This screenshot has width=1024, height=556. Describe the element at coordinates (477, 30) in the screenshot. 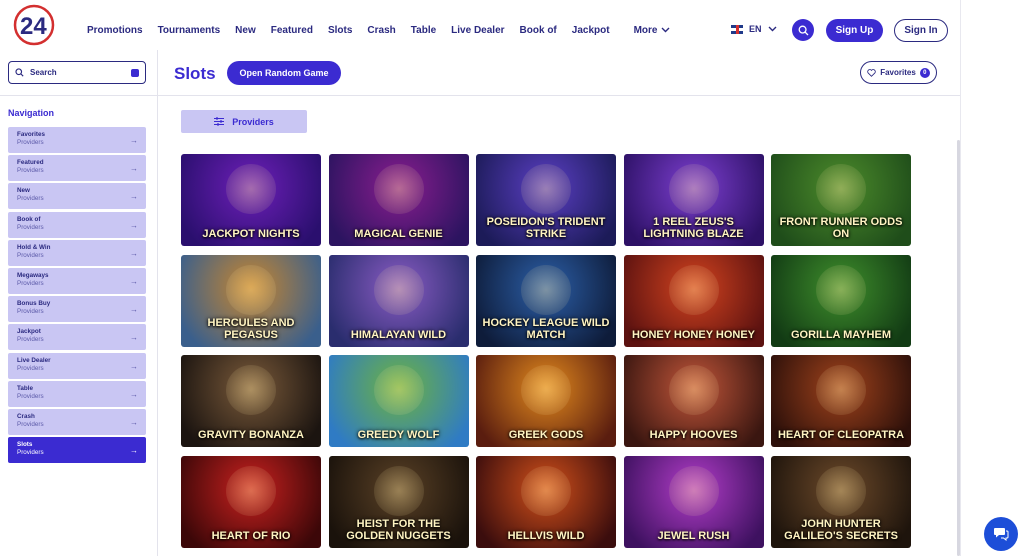

I see `nav-item-live-dealer: Live Dealer` at that location.